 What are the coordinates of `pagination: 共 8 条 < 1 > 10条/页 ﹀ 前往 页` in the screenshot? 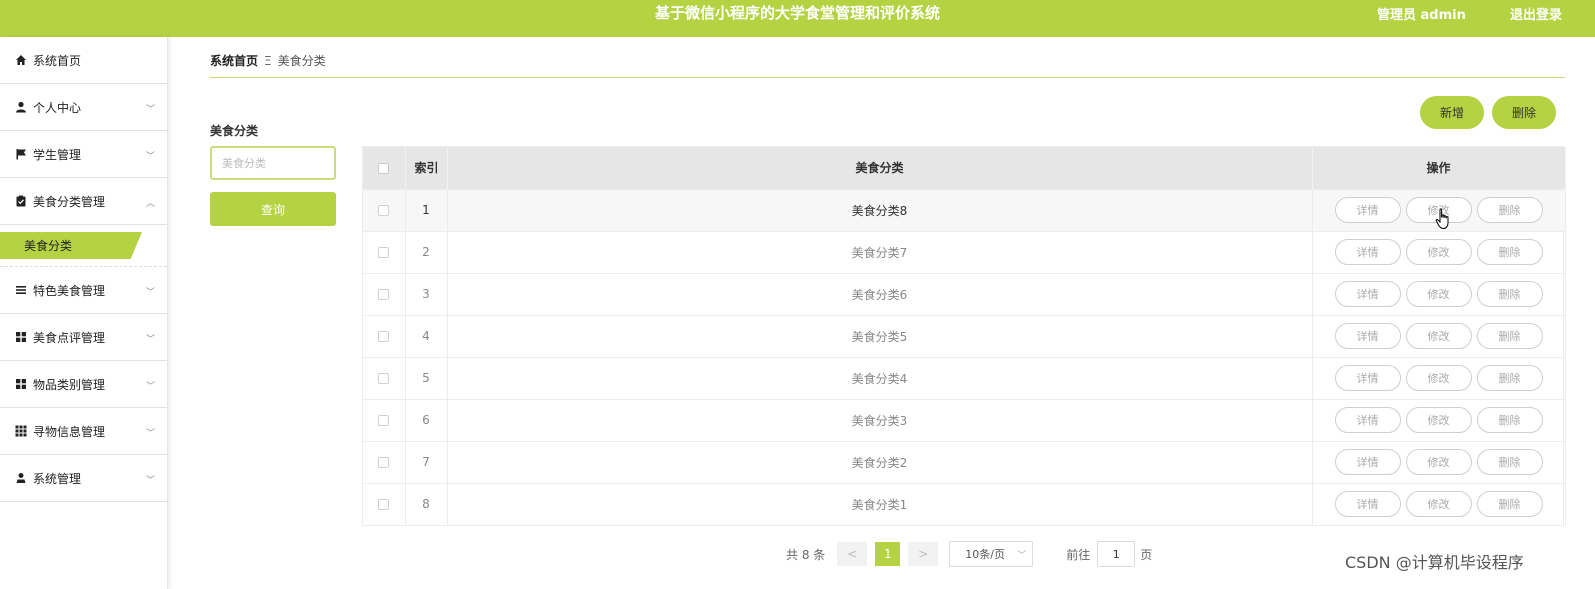 It's located at (969, 554).